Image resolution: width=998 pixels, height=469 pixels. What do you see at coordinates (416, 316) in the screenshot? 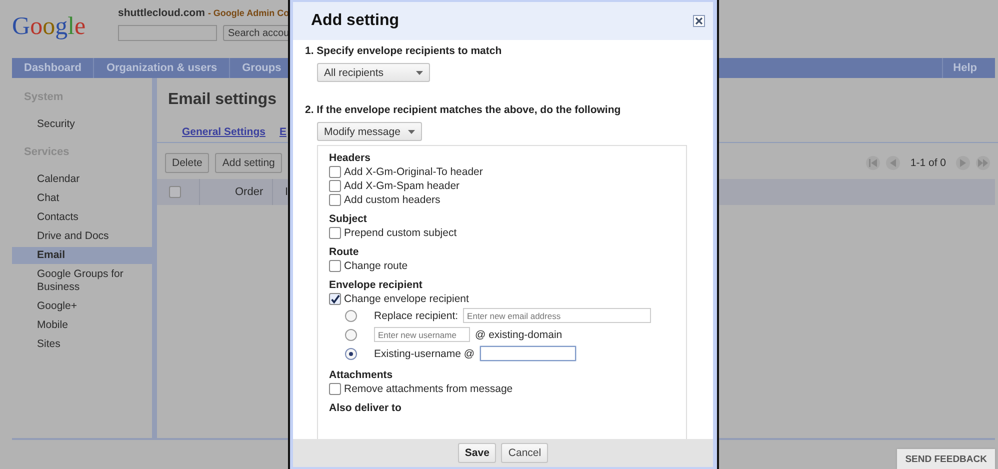
I see `option-label: Replace recipient:` at bounding box center [416, 316].